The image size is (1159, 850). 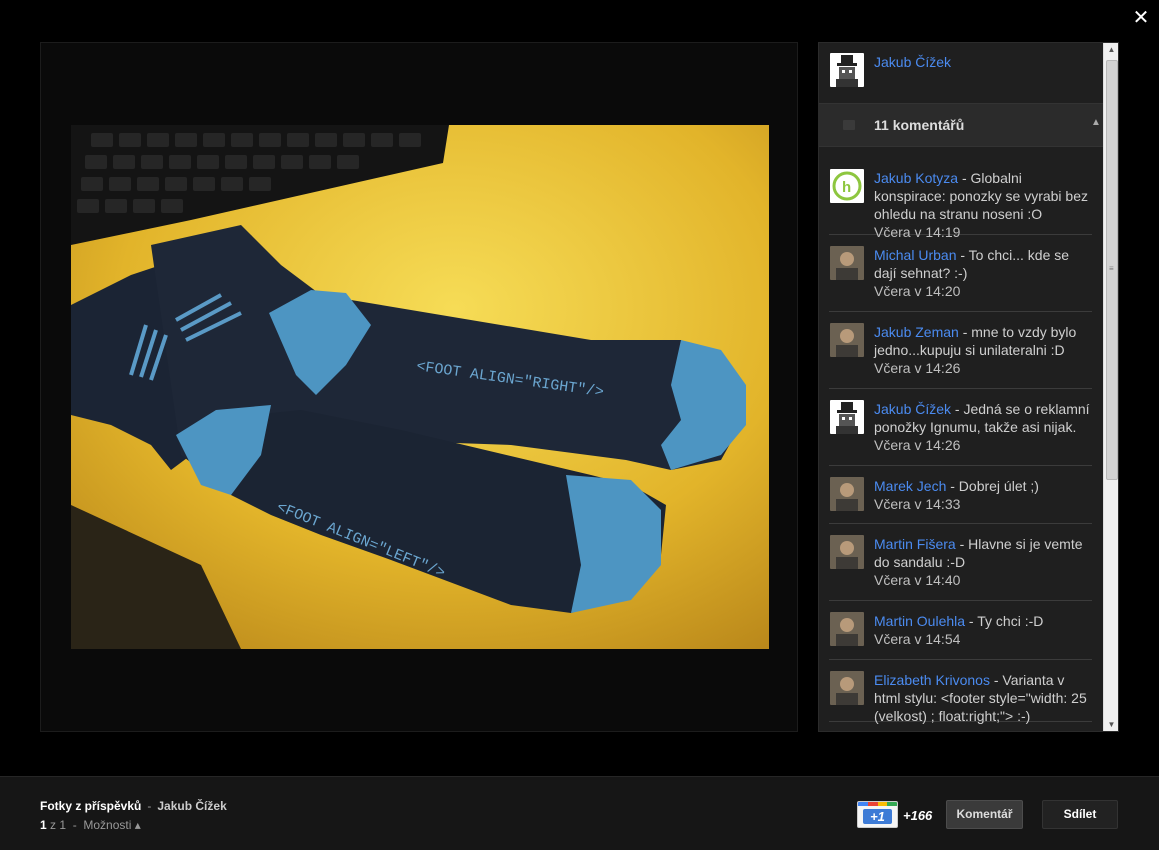 I want to click on comment-text: - Ty chci :-D, so click(x=1004, y=621).